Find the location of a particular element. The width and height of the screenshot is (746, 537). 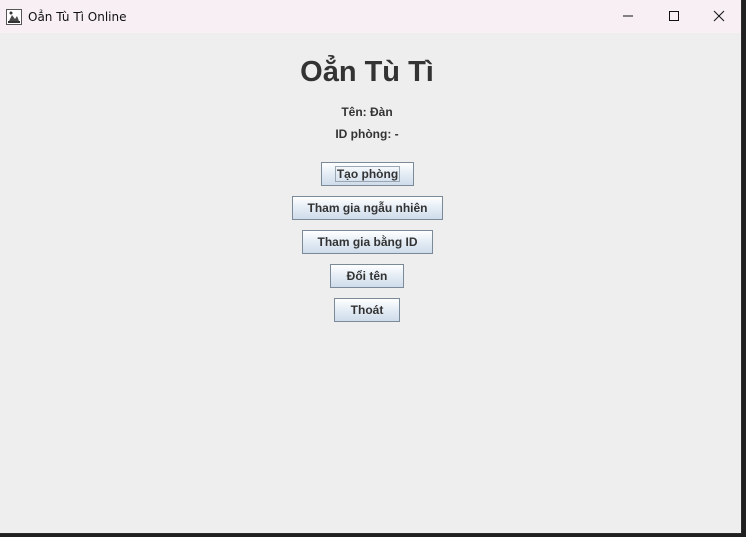

close-button is located at coordinates (718, 16).